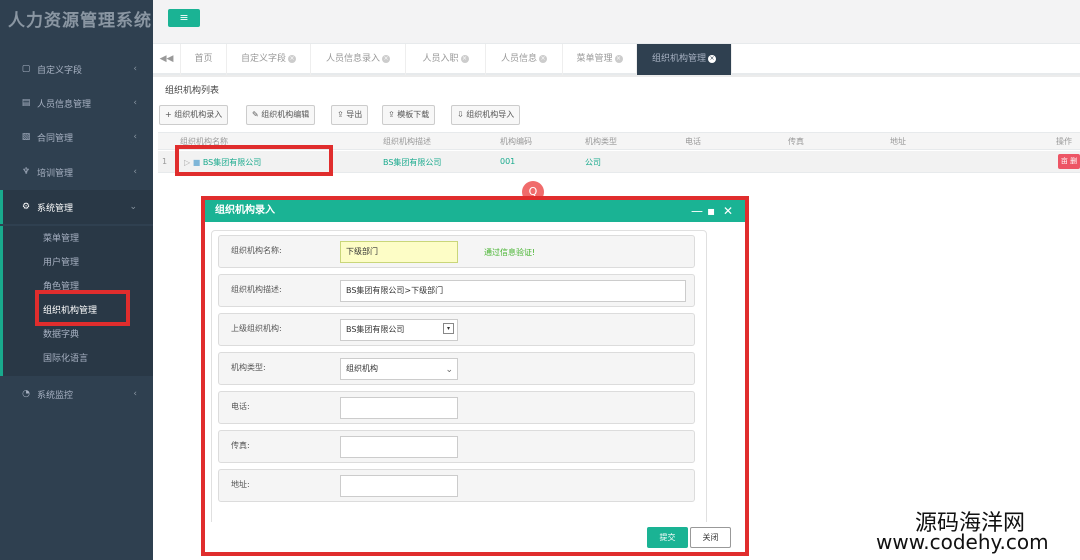  Describe the element at coordinates (399, 486) in the screenshot. I see `address-input` at that location.